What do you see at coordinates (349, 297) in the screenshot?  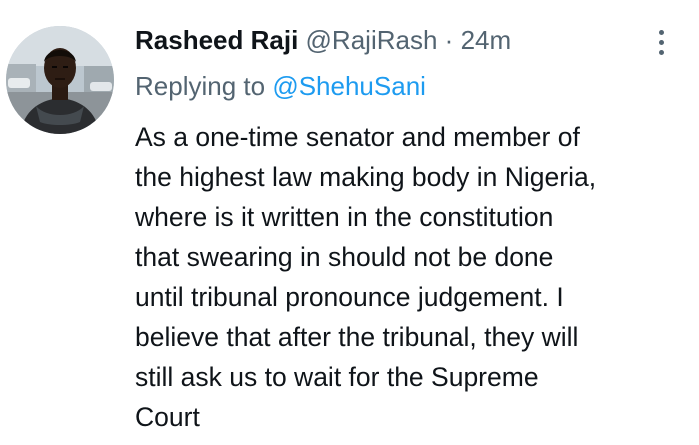 I see `tweet-text-line: until tribunal pronounce judgement. I` at bounding box center [349, 297].